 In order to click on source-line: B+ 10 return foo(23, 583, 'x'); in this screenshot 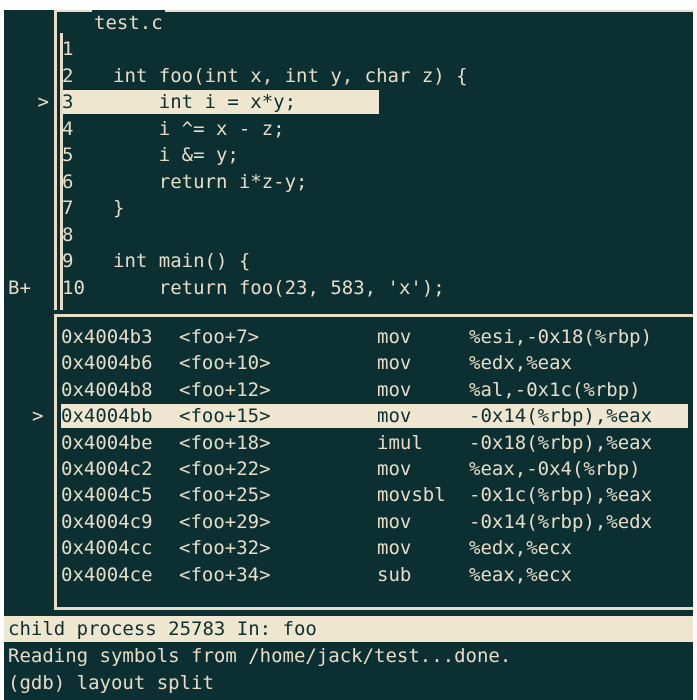, I will do `click(348, 288)`.